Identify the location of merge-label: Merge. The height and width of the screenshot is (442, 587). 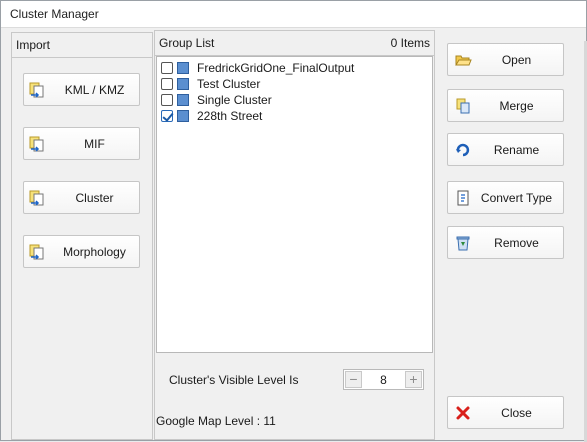
(516, 106).